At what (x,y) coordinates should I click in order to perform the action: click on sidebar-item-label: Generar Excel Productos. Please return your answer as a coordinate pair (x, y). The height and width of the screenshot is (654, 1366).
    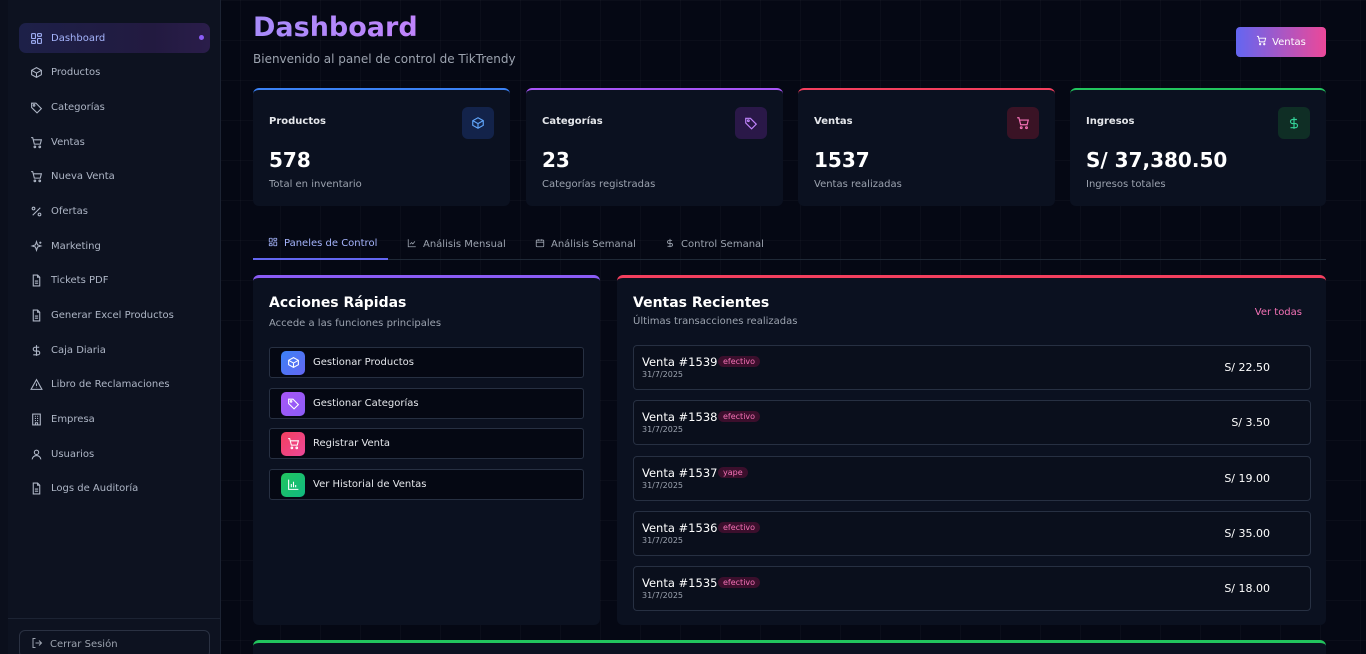
    Looking at the image, I should click on (112, 315).